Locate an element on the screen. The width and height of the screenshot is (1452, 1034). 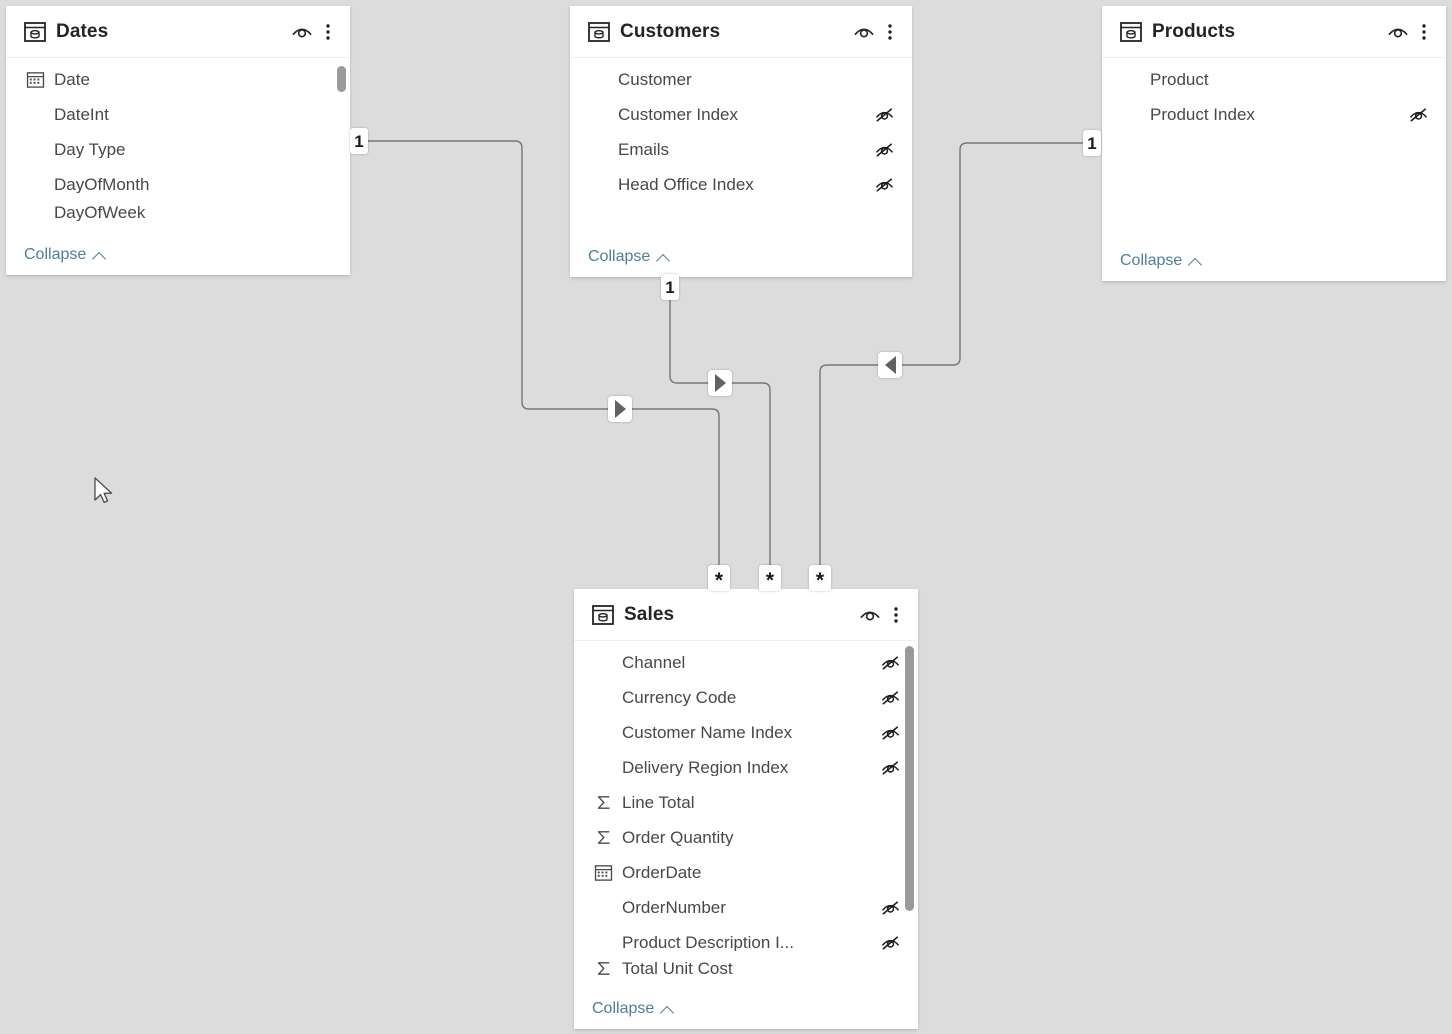
collapse-button-customers: Collapse is located at coordinates (629, 257).